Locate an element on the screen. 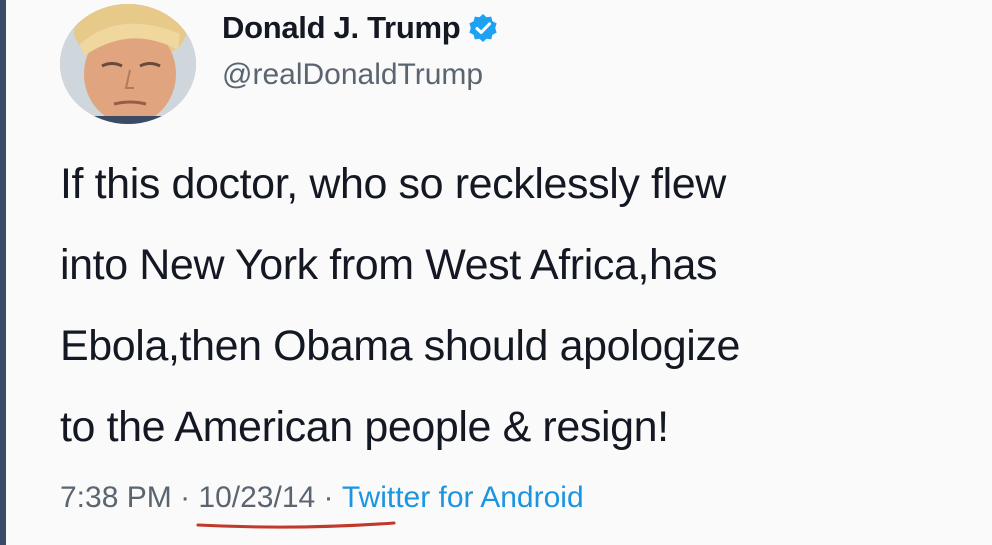 The image size is (992, 545). tweet-date: 10/23/14 is located at coordinates (296, 505).